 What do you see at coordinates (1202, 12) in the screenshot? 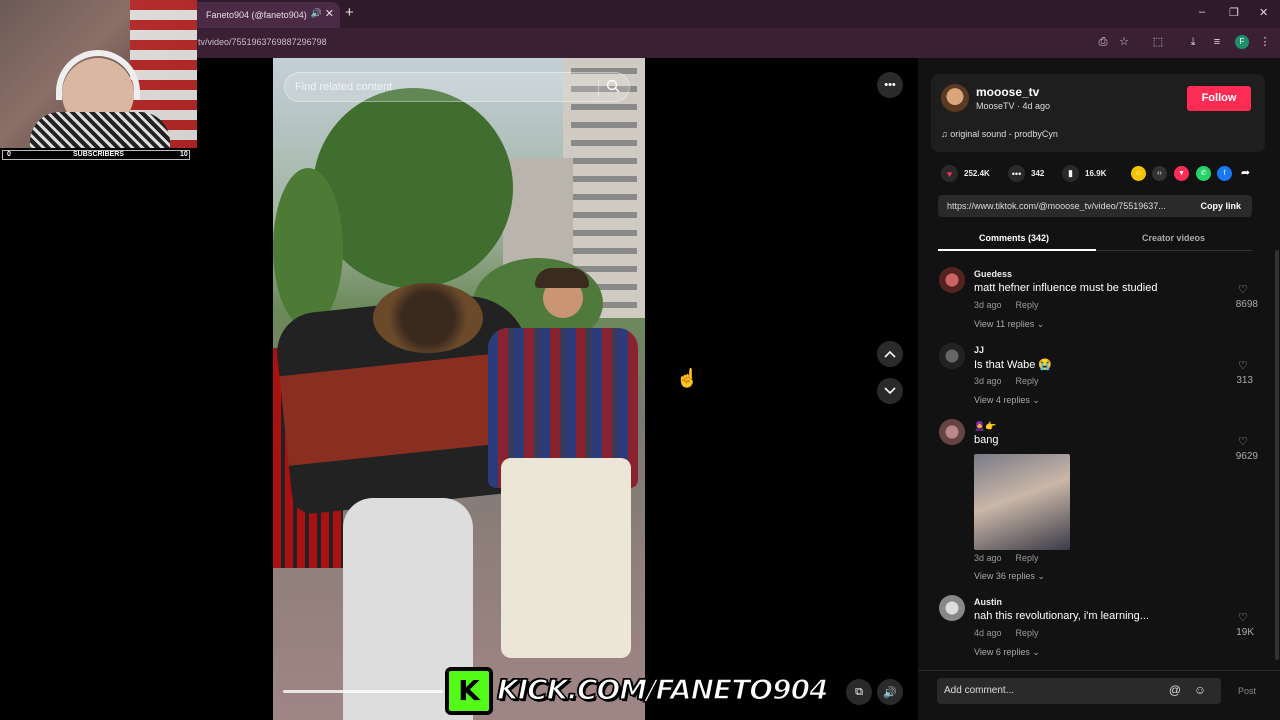
I see `minimize-button: –` at bounding box center [1202, 12].